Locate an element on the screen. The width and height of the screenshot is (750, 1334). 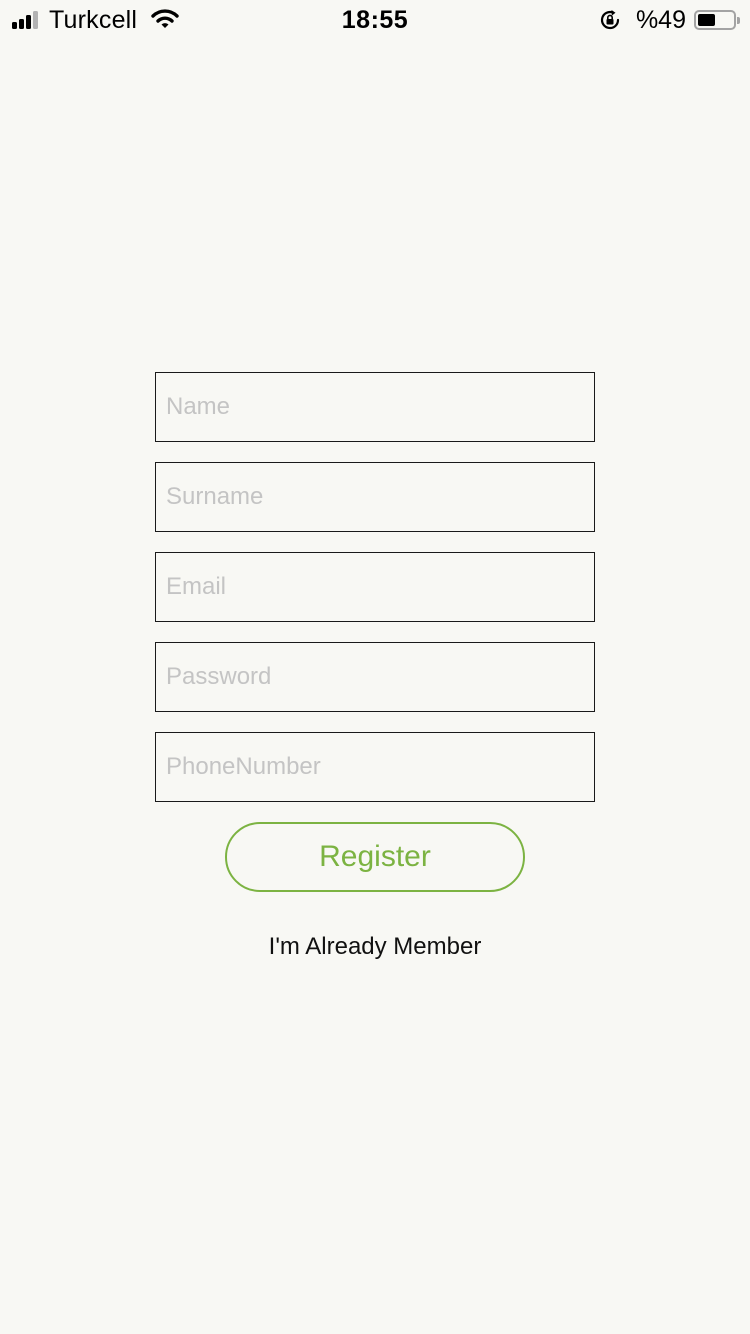
status-bar: Turkcell 18:55 %49 is located at coordinates (375, 20).